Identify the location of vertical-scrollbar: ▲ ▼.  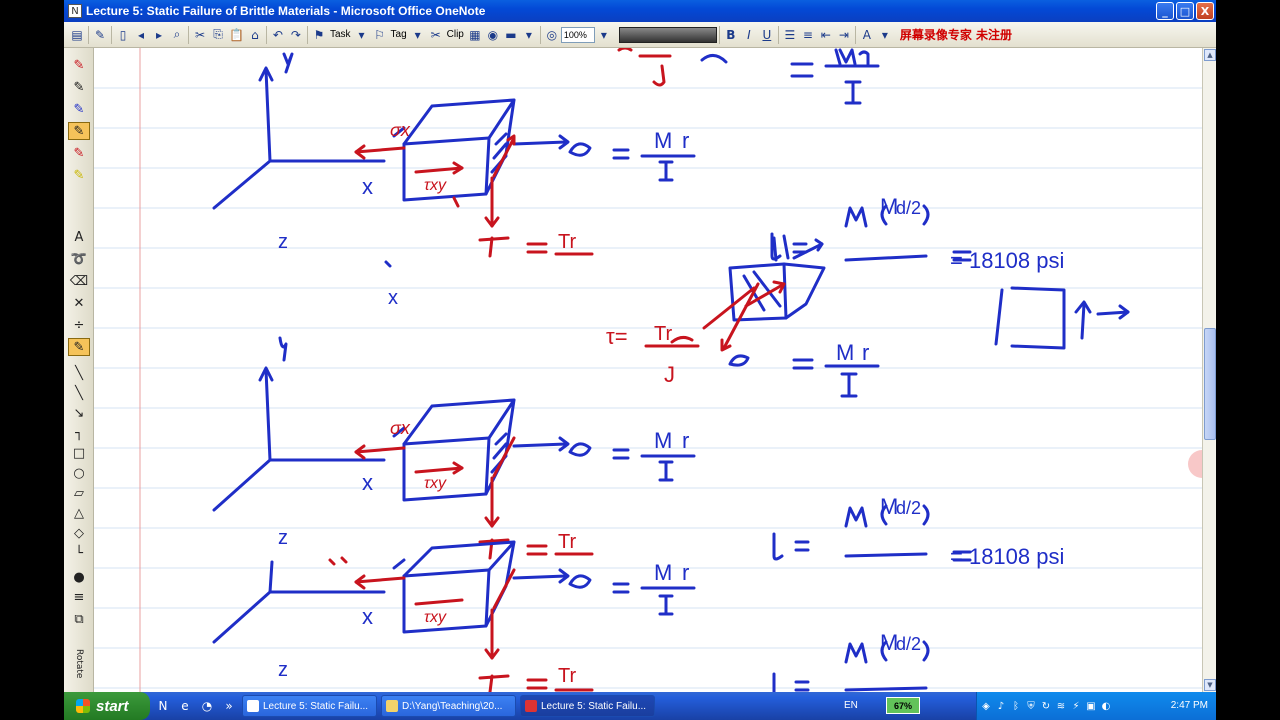
(1209, 370).